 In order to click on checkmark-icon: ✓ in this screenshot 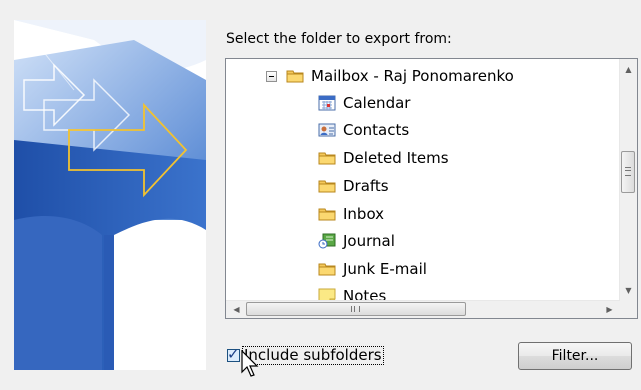, I will do `click(233, 353)`.